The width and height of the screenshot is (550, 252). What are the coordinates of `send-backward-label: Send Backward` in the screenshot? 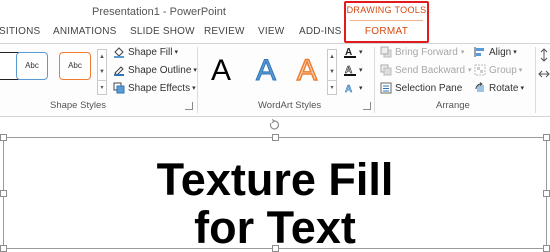 It's located at (430, 70).